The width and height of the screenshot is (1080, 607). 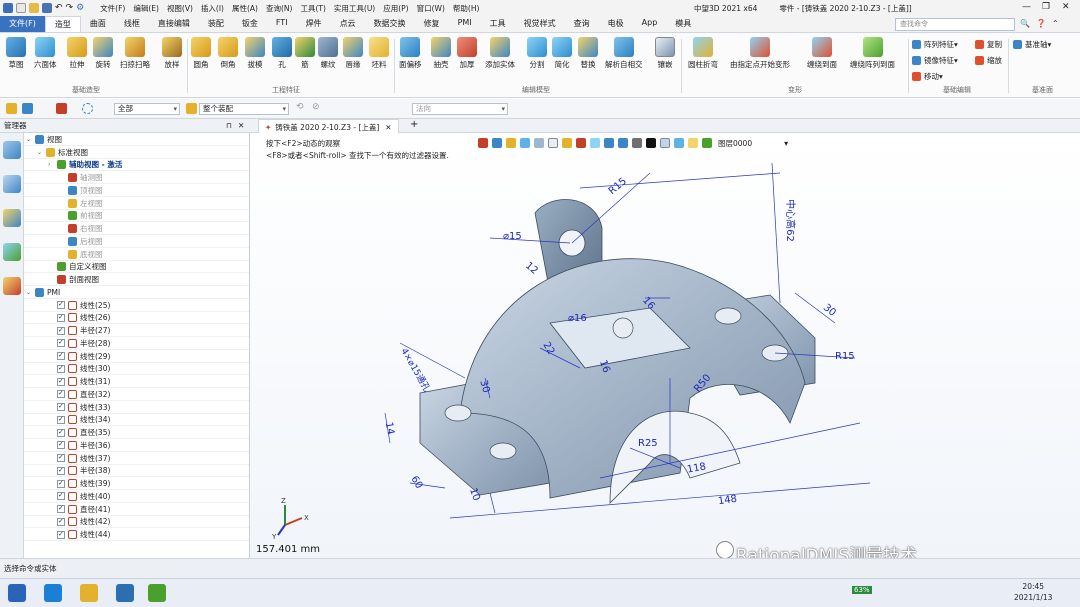 I want to click on new-tab-icon: +, so click(x=414, y=124).